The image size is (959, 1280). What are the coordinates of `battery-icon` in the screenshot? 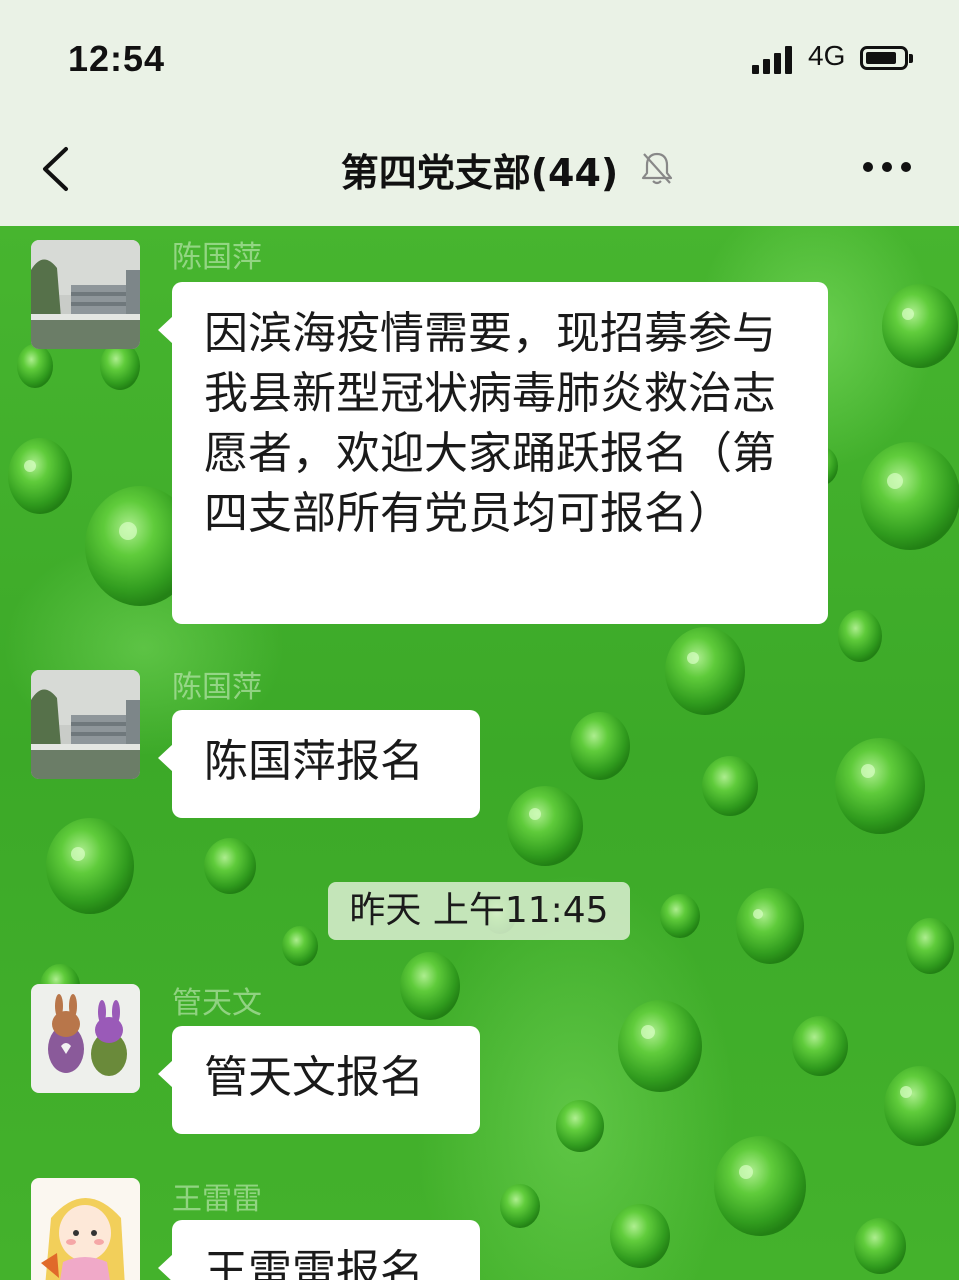 It's located at (886, 59).